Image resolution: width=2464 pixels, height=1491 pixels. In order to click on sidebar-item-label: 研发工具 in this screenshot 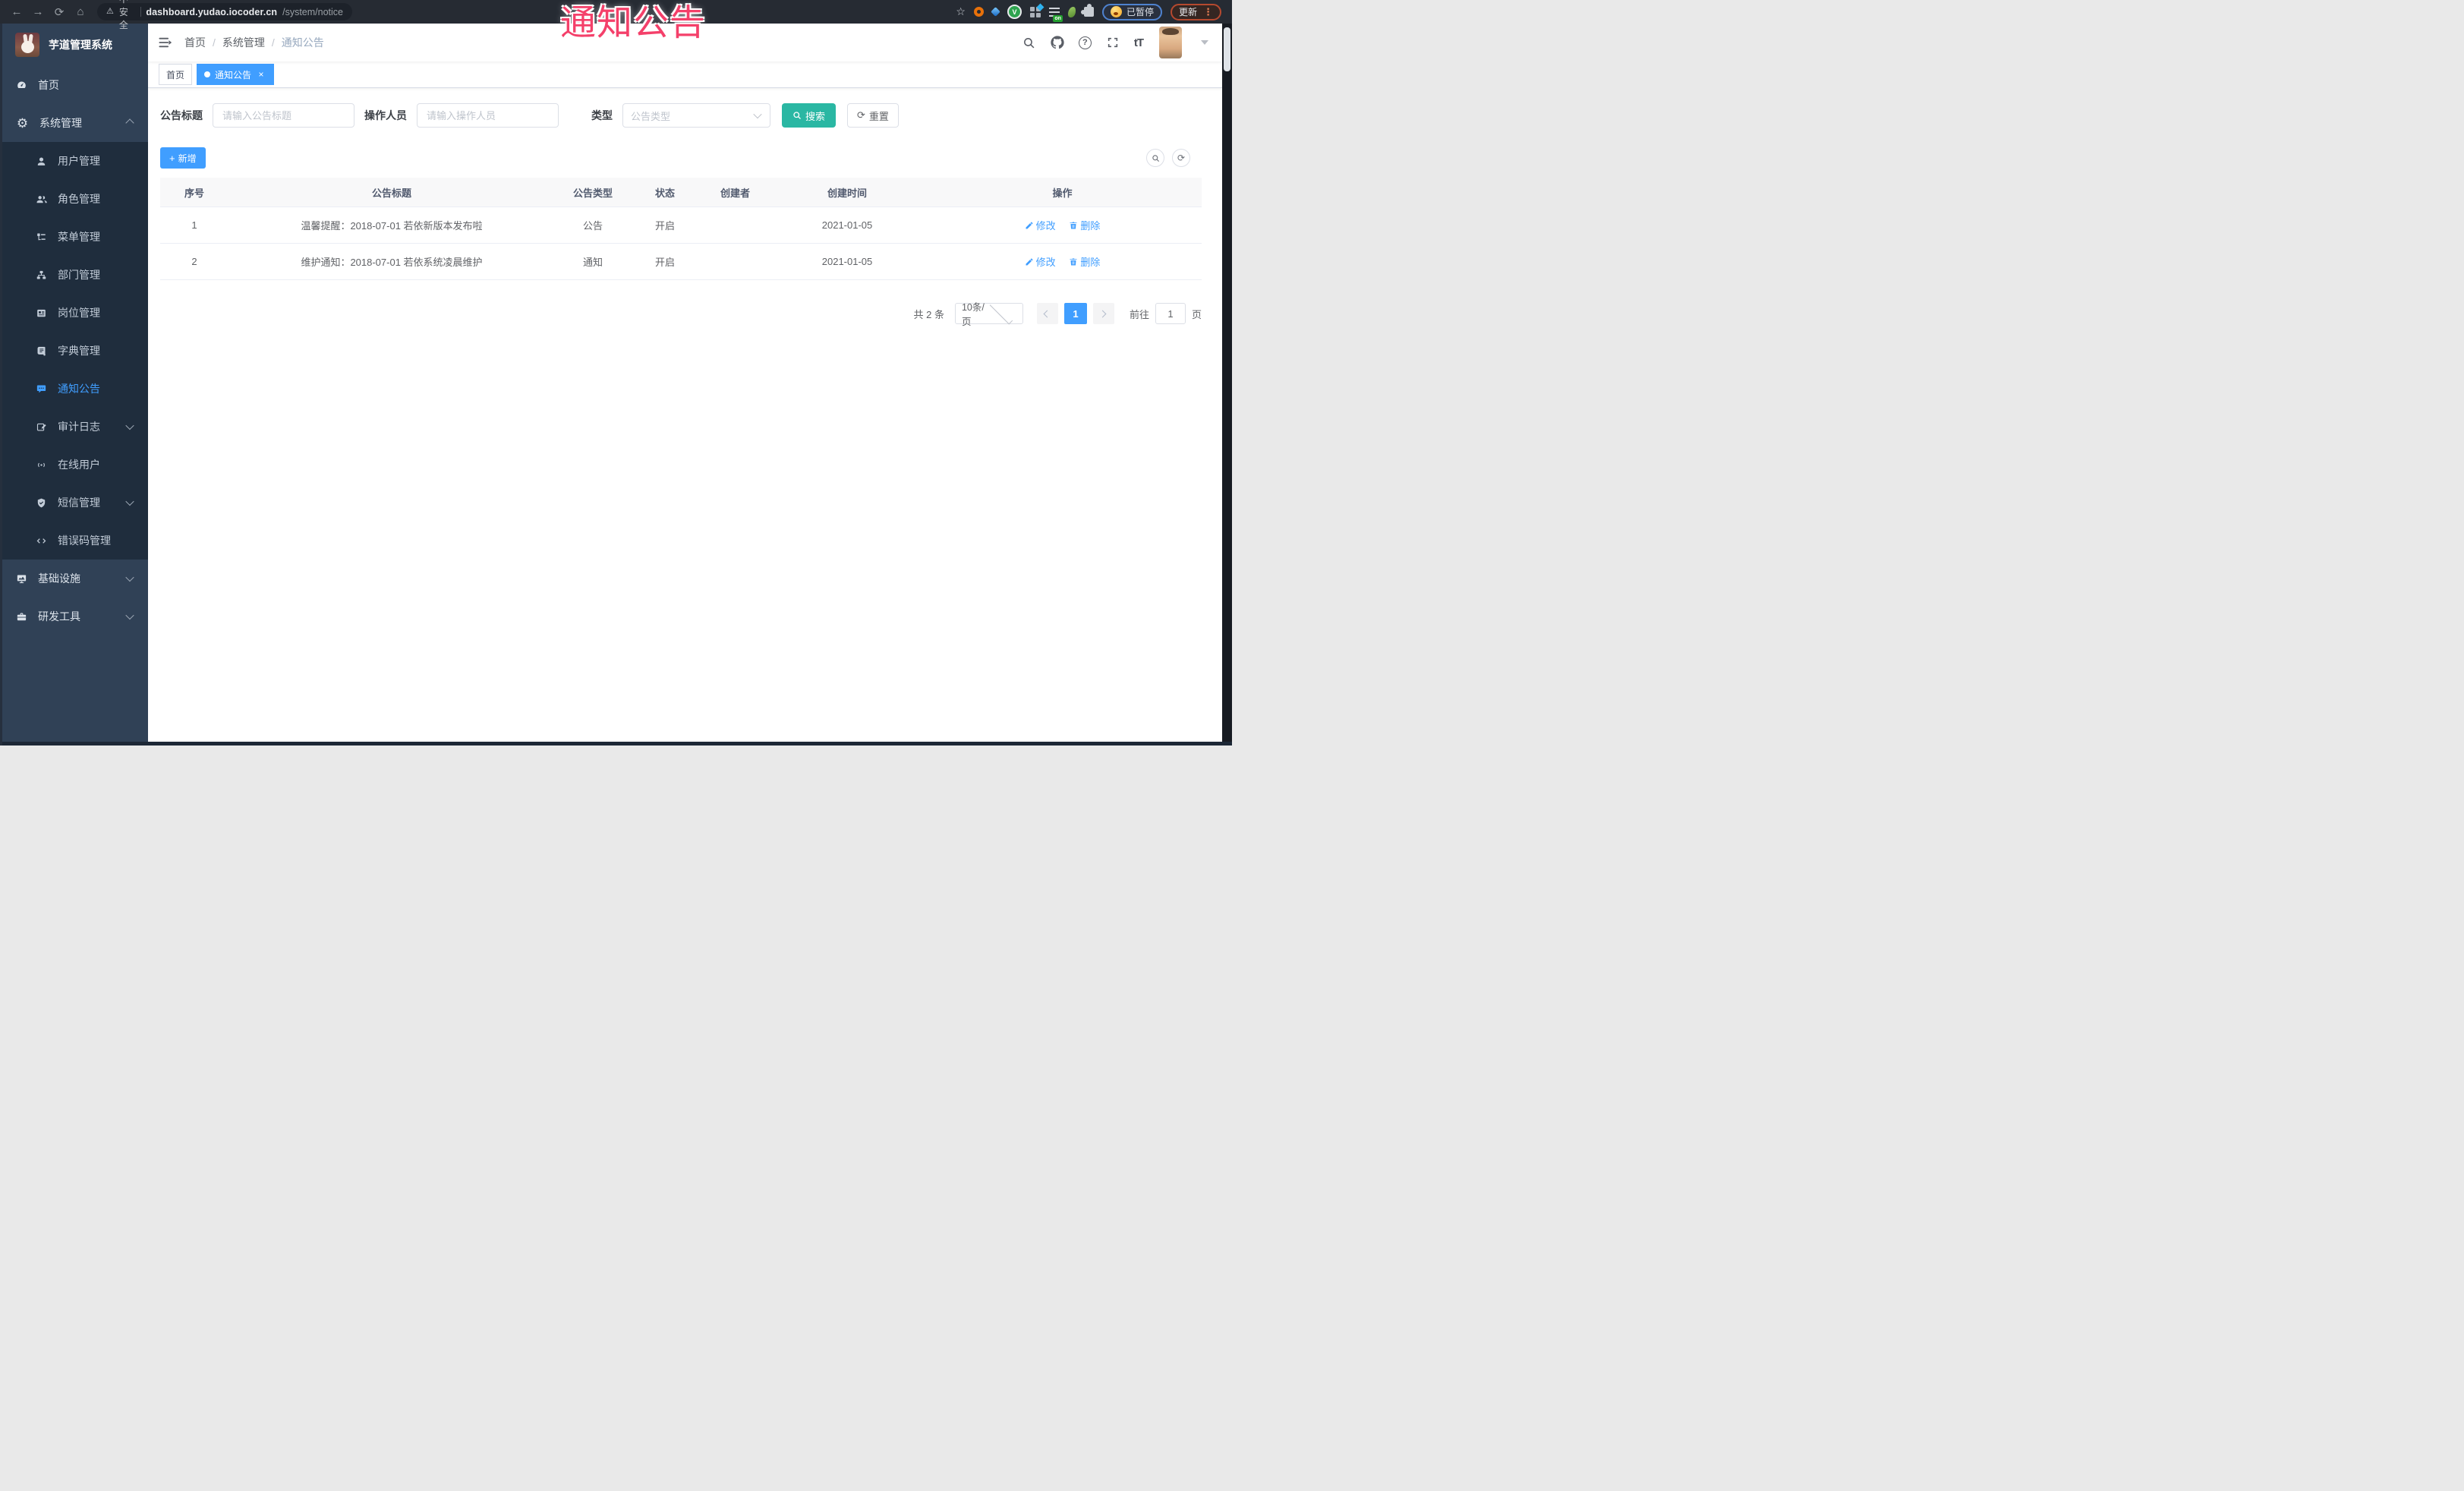, I will do `click(59, 616)`.